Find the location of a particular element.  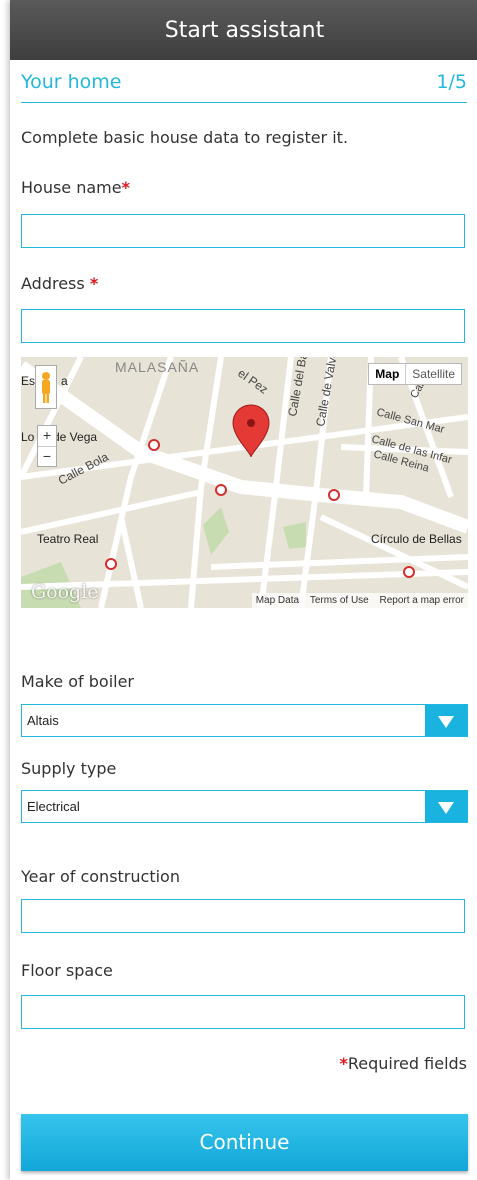

header-title: Start assistant is located at coordinates (244, 30).